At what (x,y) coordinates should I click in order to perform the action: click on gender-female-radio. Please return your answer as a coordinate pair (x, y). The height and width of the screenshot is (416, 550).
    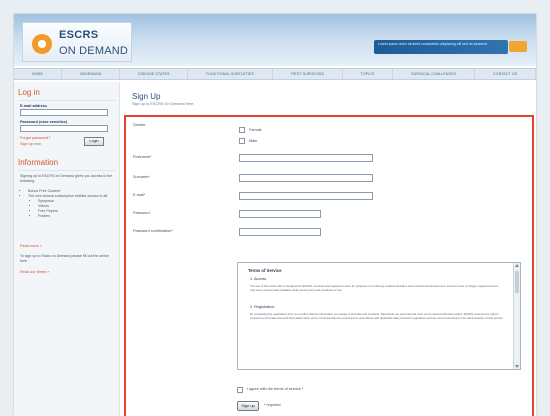
    Looking at the image, I should click on (242, 130).